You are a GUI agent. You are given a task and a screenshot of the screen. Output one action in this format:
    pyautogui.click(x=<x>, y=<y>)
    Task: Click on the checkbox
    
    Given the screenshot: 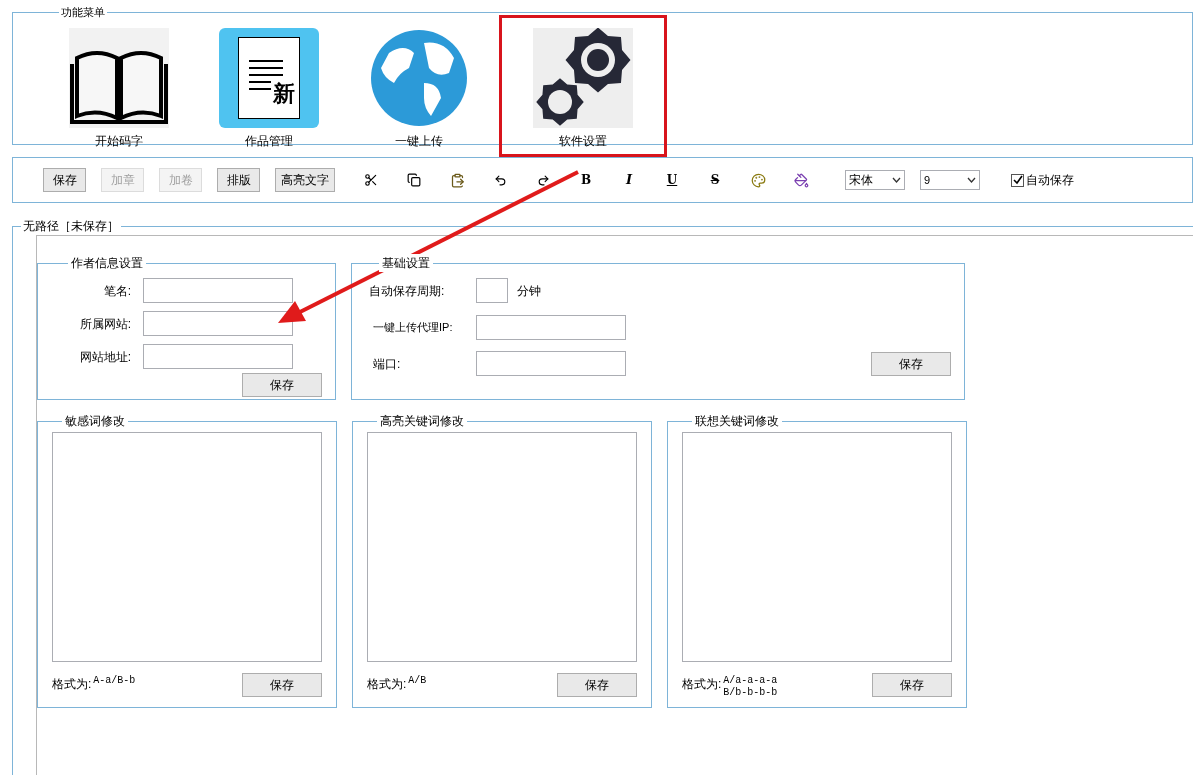 What is the action you would take?
    pyautogui.click(x=1017, y=180)
    